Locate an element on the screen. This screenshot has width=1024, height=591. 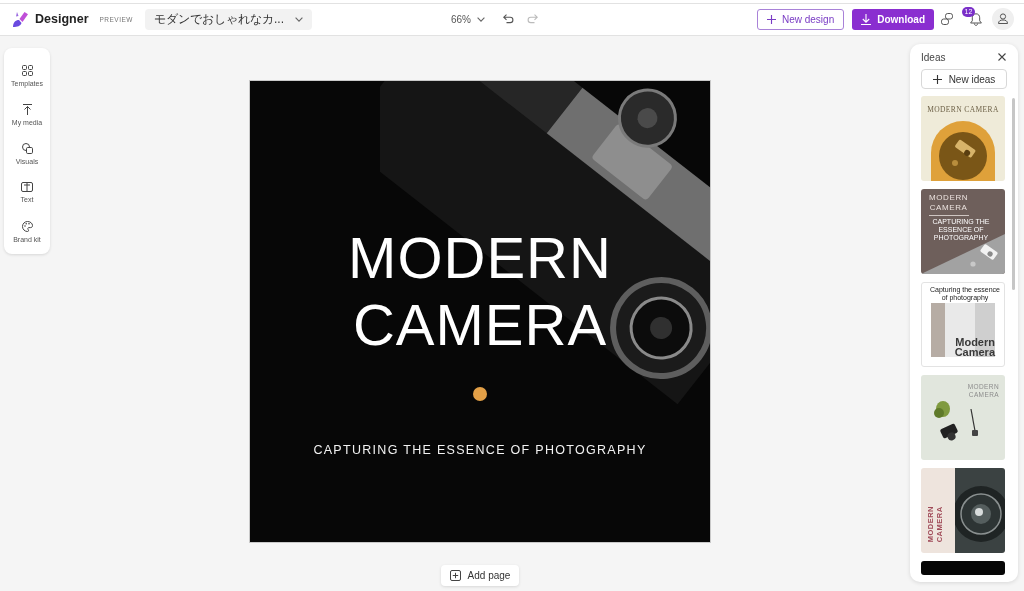
photo-placeholder is located at coordinates (963, 330).